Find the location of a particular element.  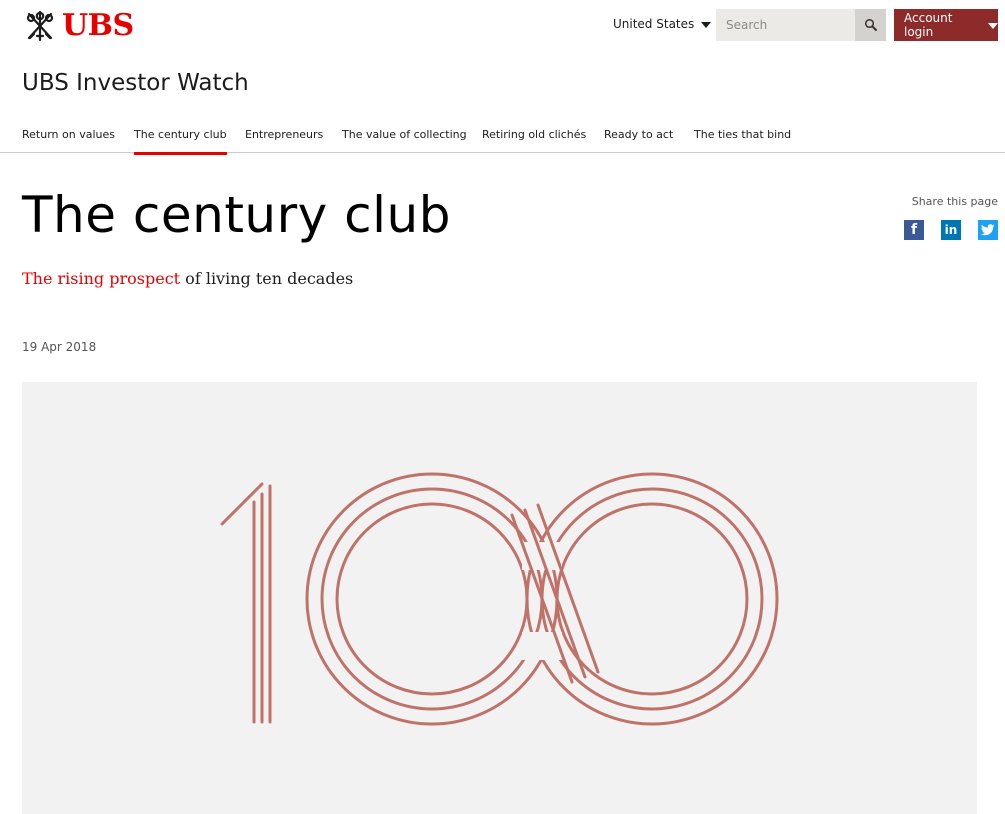

account-login-button: Account login is located at coordinates (946, 25).